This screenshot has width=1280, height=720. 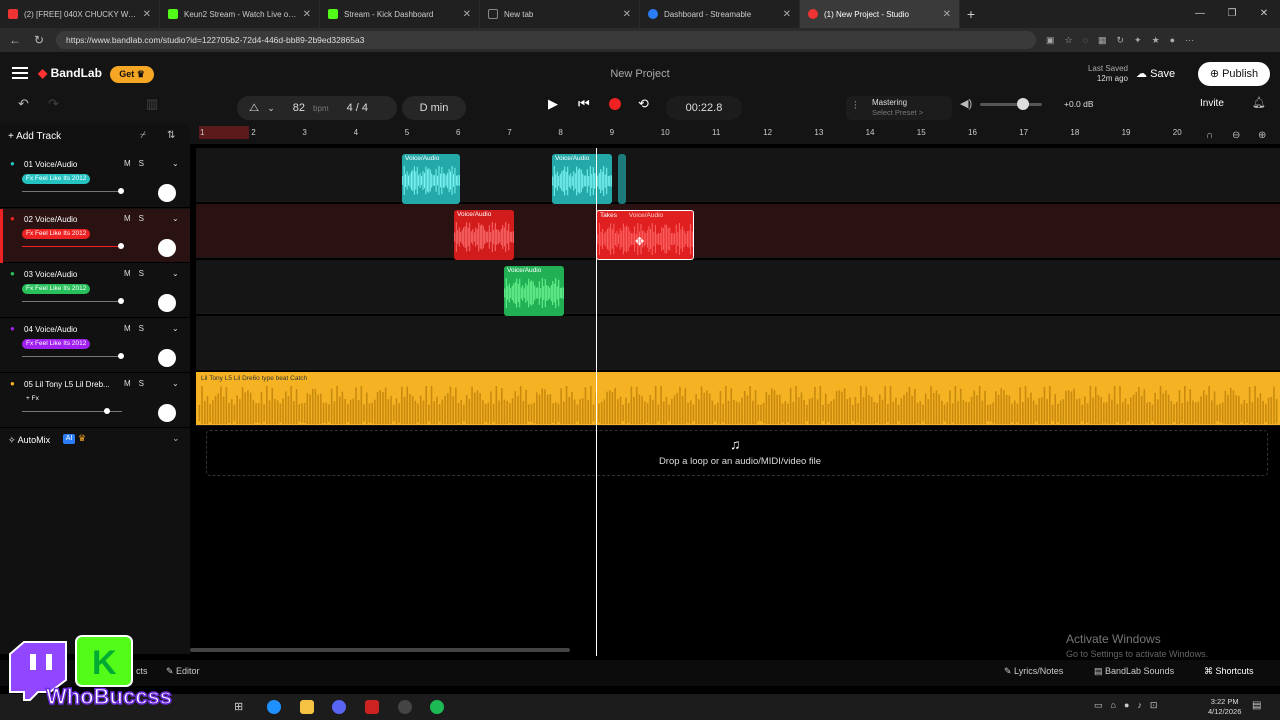 What do you see at coordinates (1138, 40) in the screenshot?
I see `puzzle-icon: ✦` at bounding box center [1138, 40].